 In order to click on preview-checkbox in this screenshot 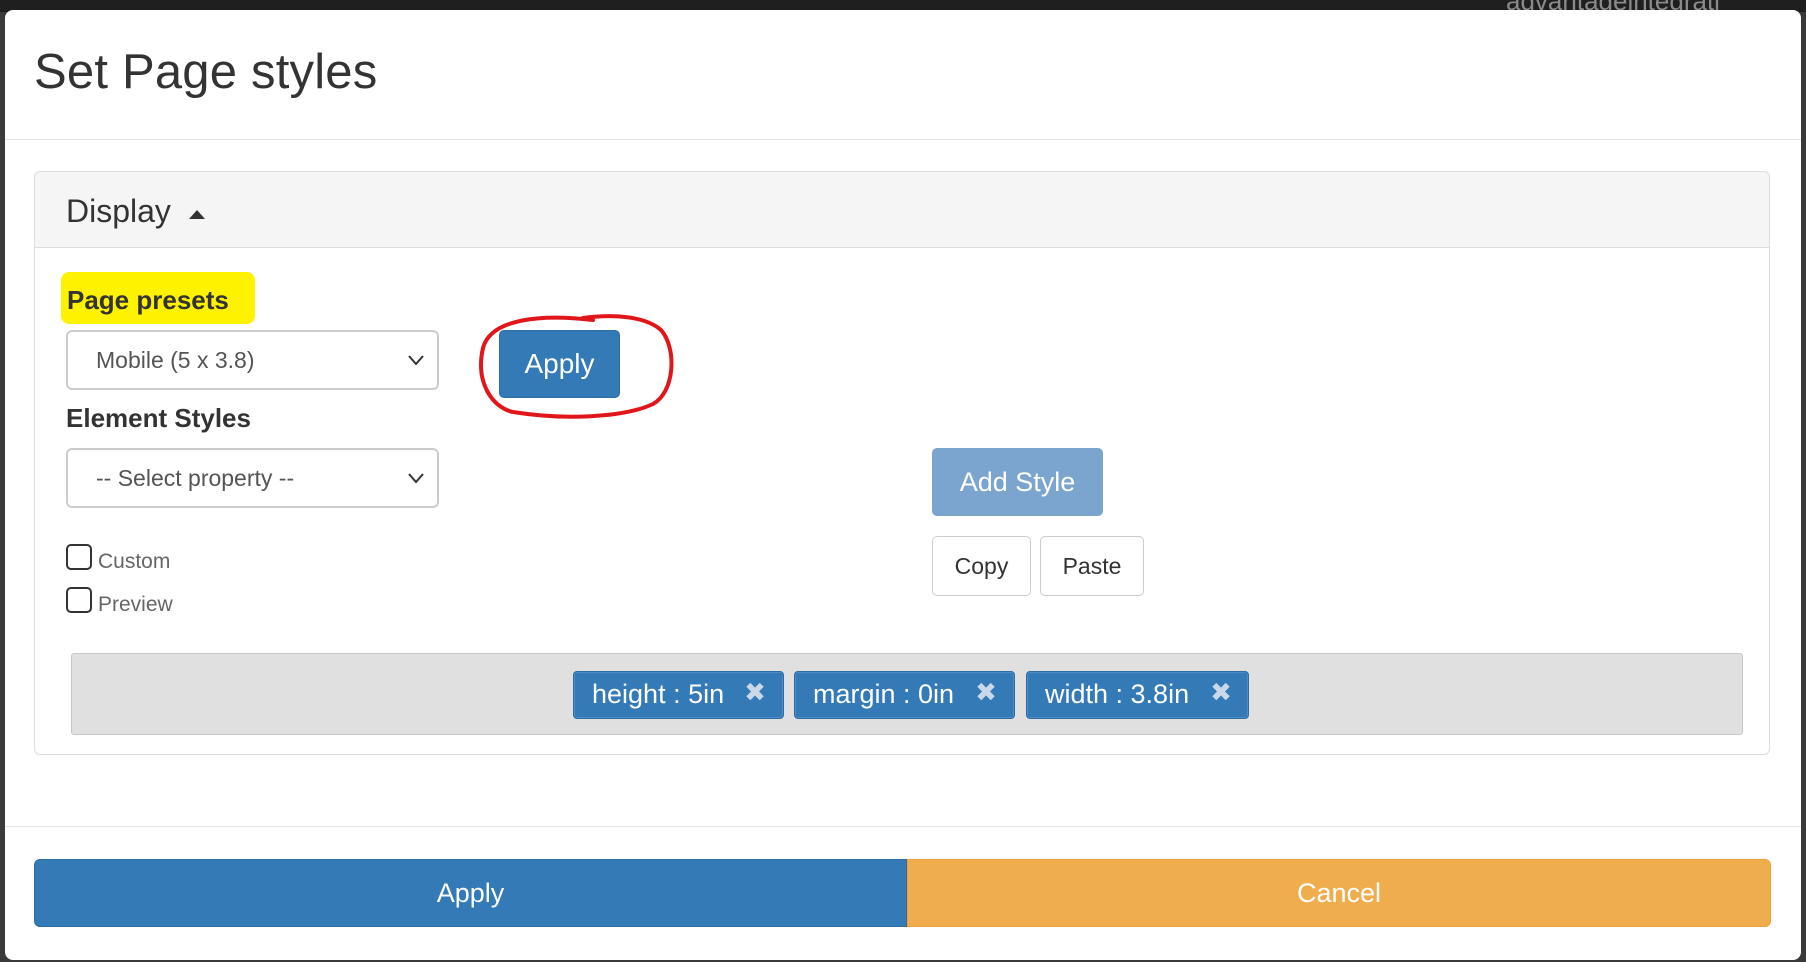, I will do `click(79, 600)`.